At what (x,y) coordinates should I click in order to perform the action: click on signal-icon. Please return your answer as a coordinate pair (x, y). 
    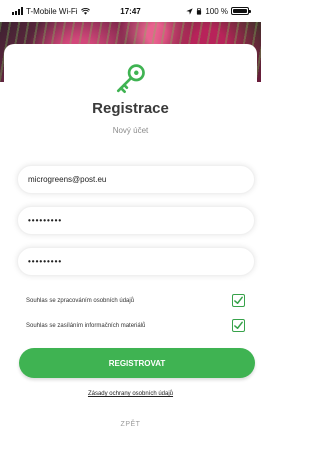
    Looking at the image, I should click on (17, 11).